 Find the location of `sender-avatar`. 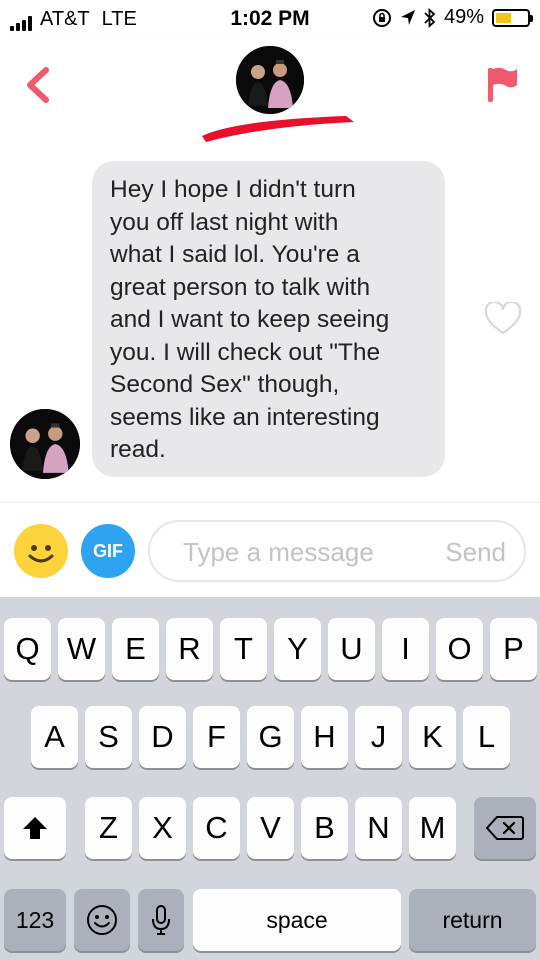

sender-avatar is located at coordinates (45, 444).